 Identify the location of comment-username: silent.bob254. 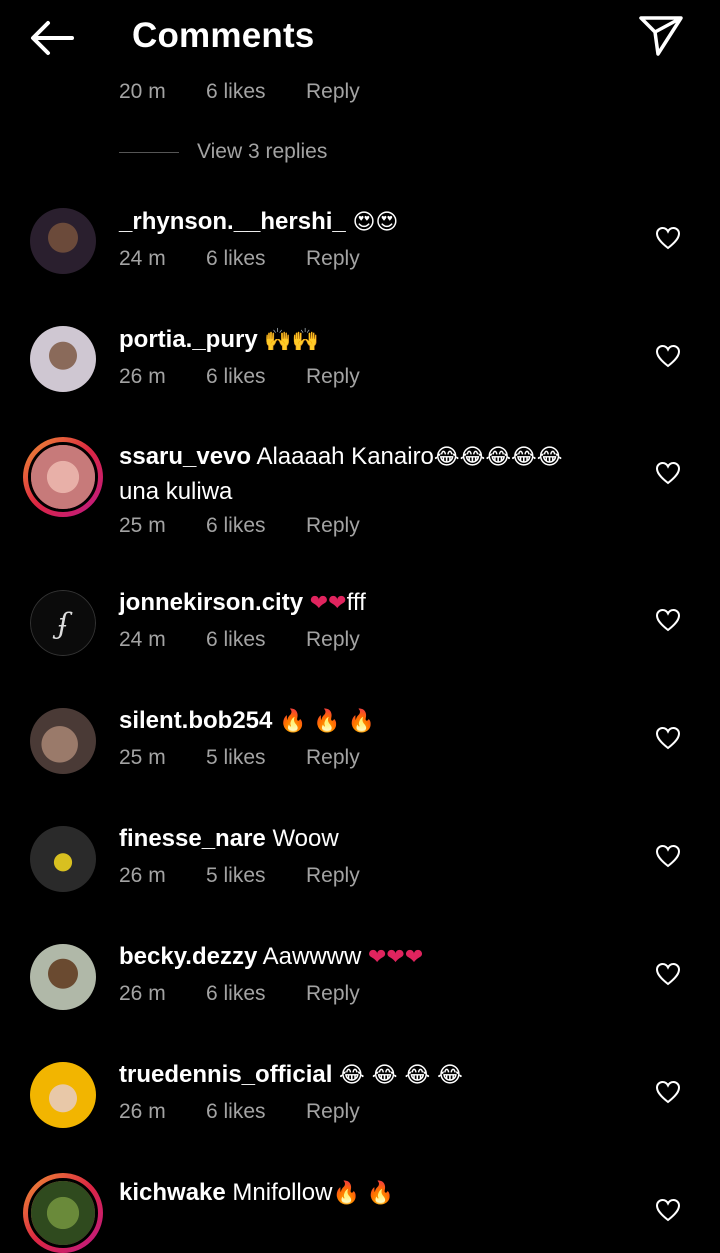
(195, 720).